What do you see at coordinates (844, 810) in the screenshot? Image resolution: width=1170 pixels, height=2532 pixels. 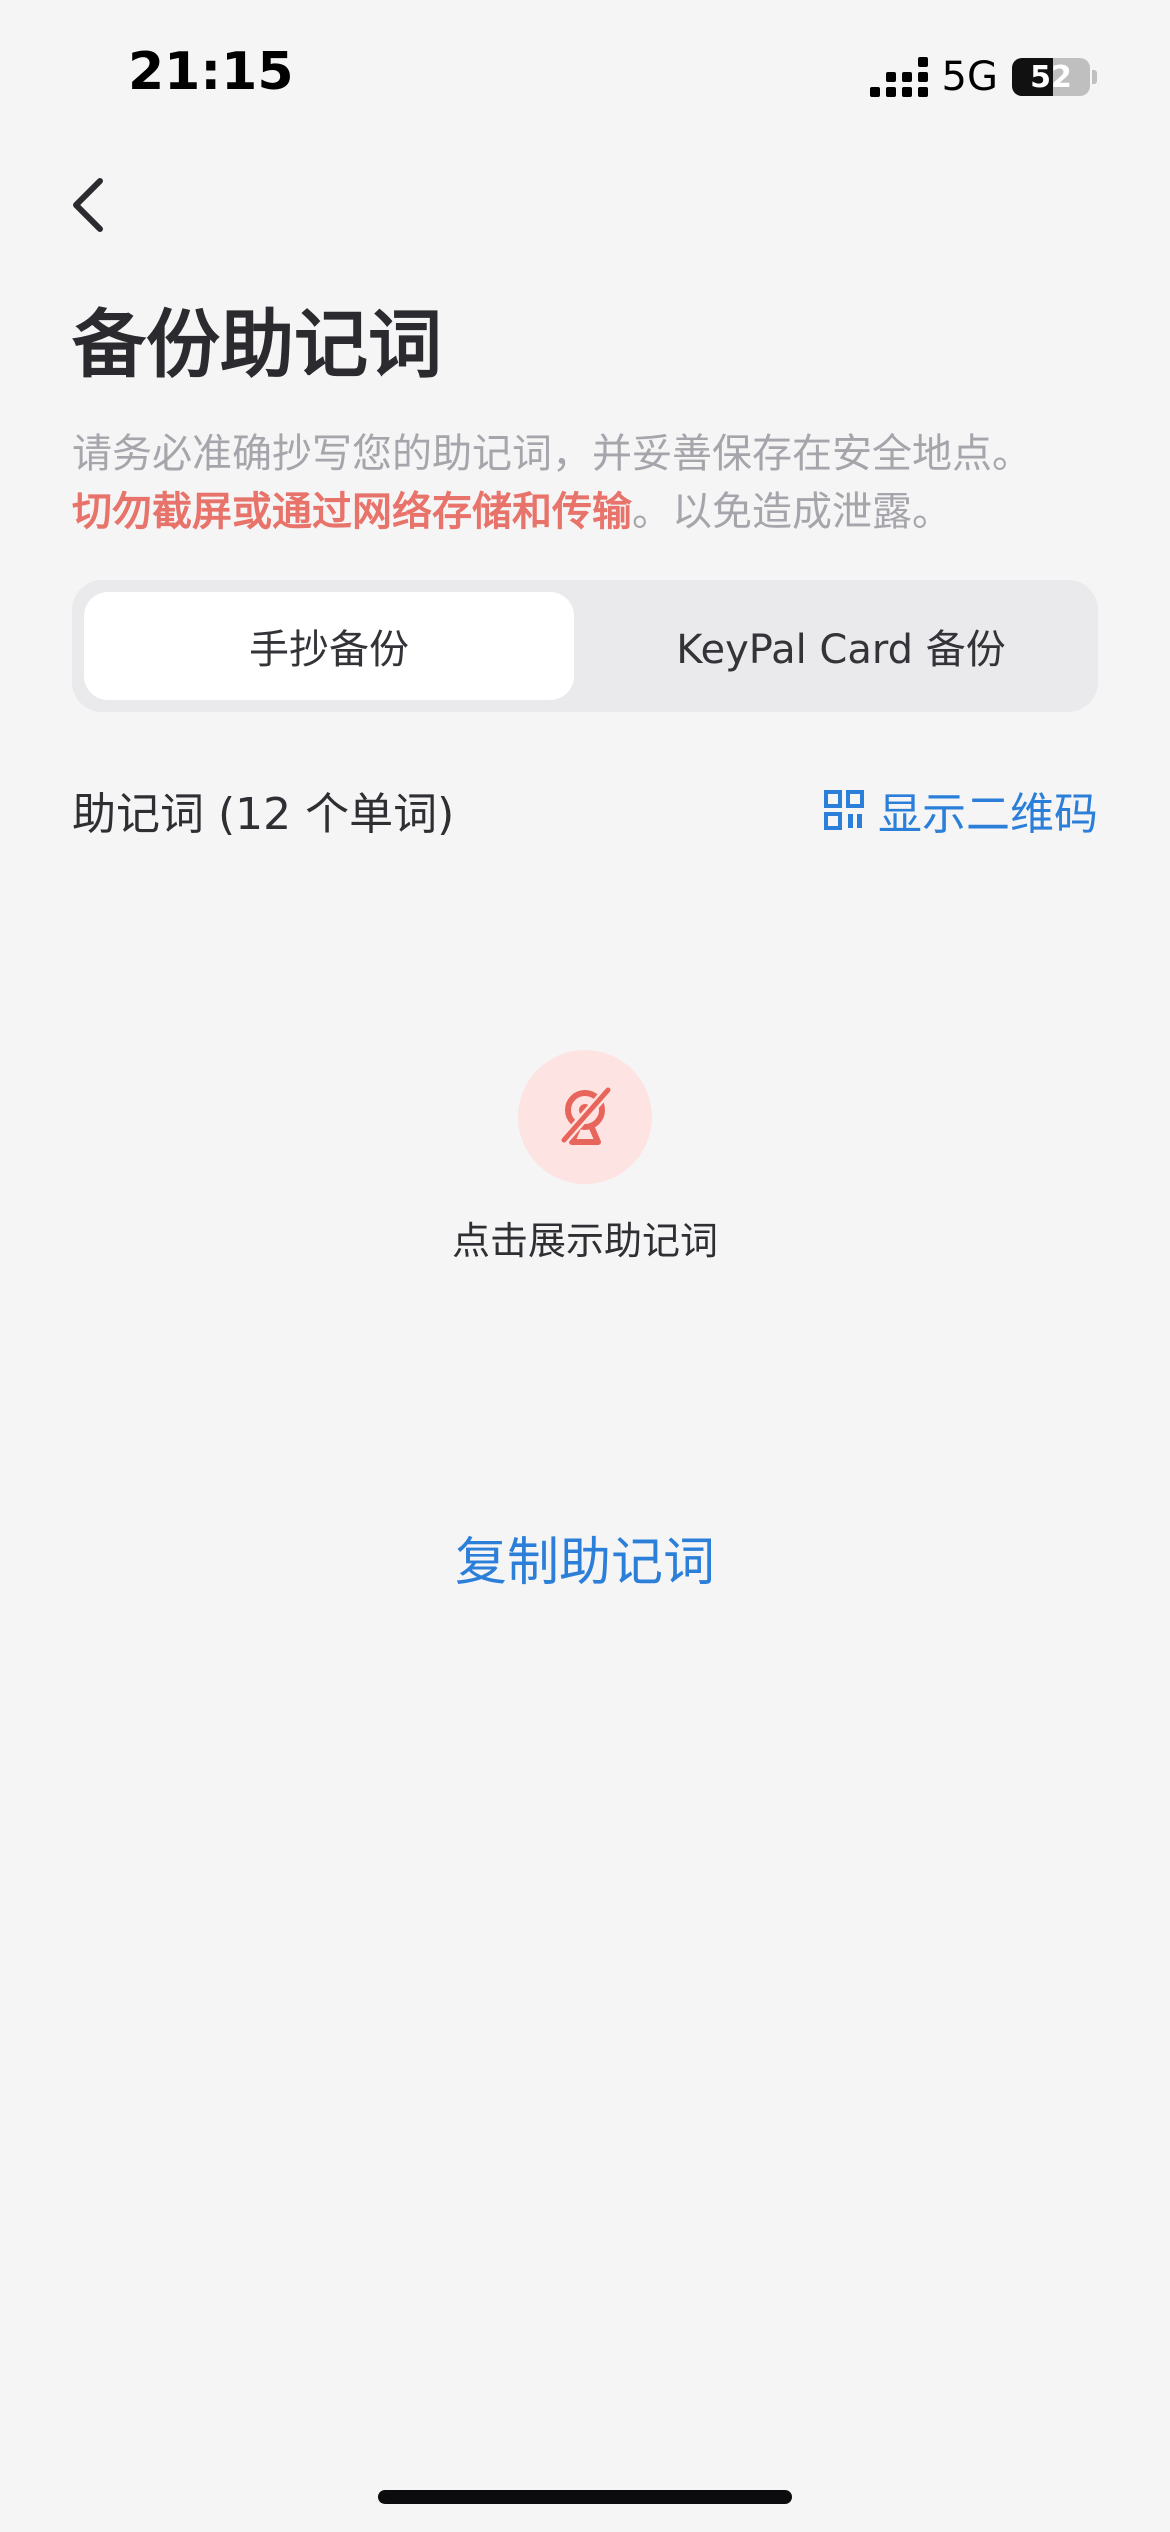 I see `qr-code-icon` at bounding box center [844, 810].